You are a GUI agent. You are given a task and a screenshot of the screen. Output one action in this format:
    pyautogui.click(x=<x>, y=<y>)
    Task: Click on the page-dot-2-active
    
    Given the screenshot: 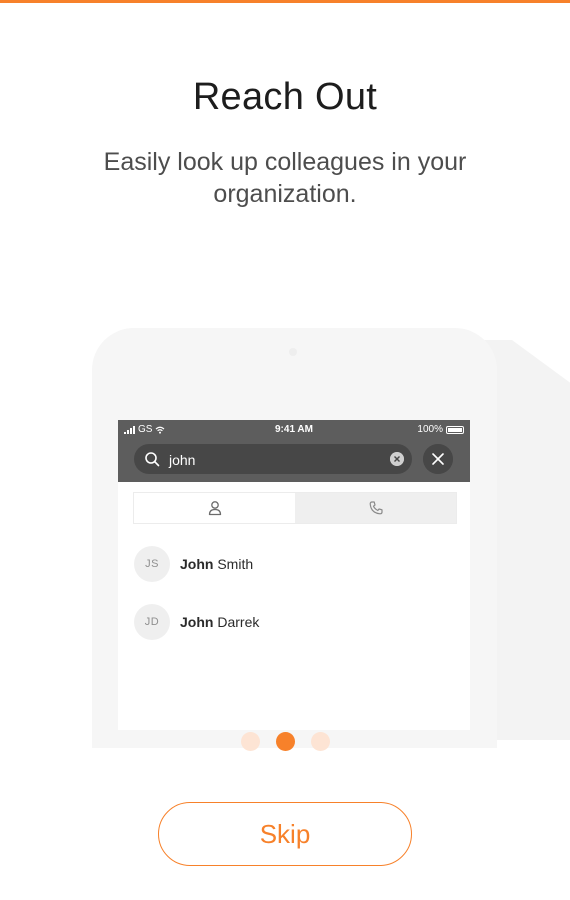 What is the action you would take?
    pyautogui.click(x=285, y=741)
    